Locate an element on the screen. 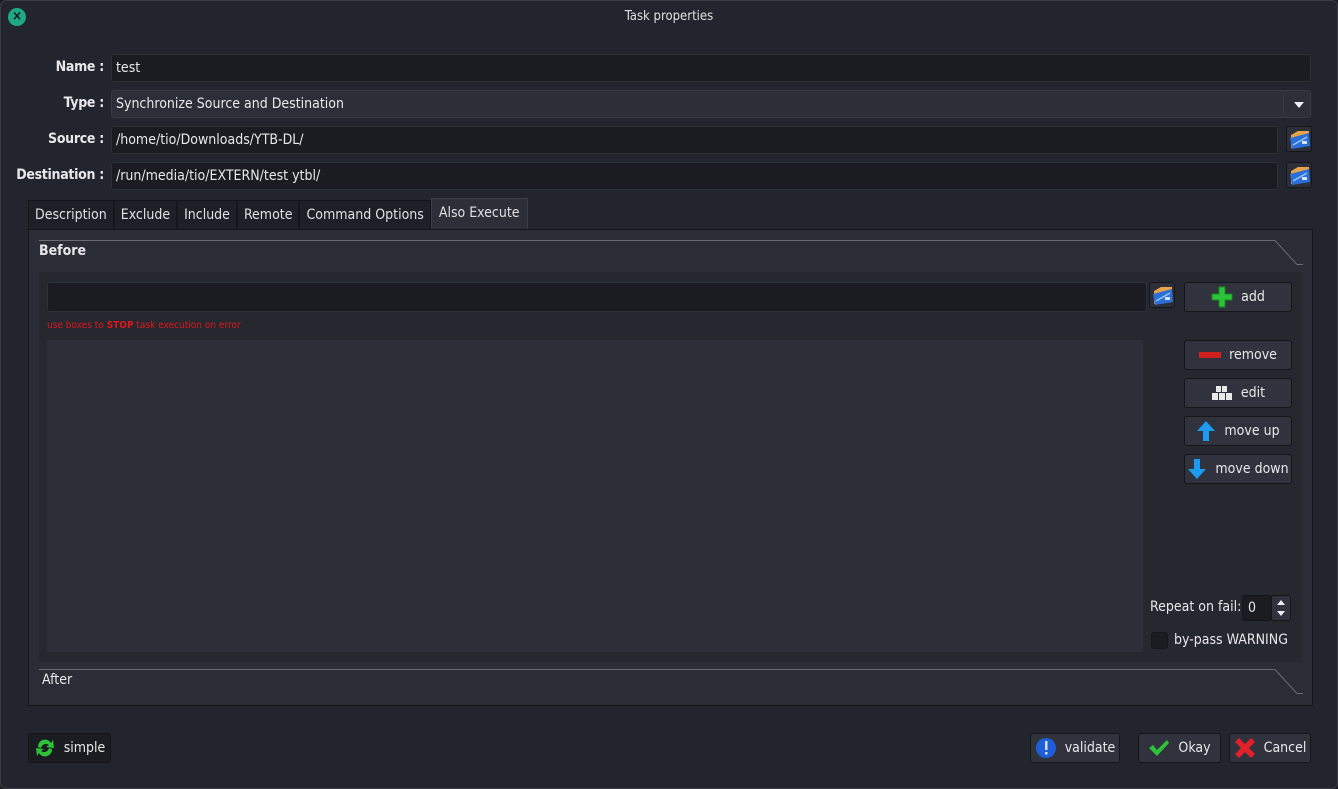  minus-icon is located at coordinates (1210, 355).